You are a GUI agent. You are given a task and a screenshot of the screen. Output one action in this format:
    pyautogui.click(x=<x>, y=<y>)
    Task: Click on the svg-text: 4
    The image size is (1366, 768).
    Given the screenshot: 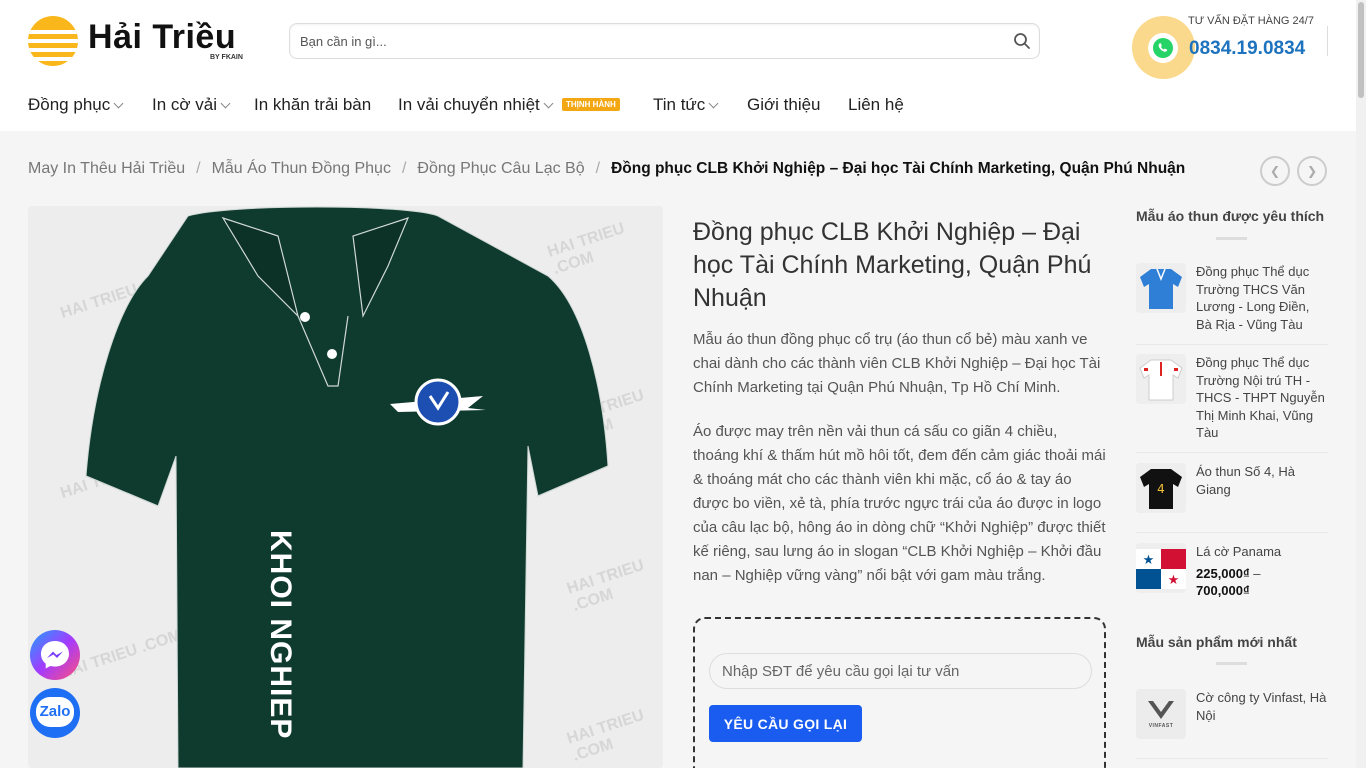 What is the action you would take?
    pyautogui.click(x=1161, y=489)
    